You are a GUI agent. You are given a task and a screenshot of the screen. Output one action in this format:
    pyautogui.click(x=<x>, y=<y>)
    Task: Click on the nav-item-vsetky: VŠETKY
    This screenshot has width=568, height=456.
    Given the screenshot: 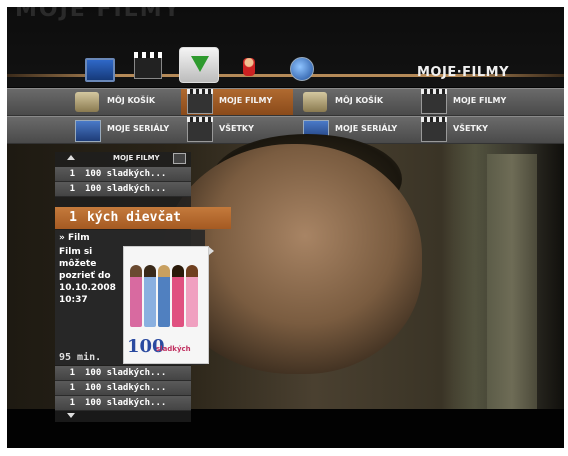 What is the action you would take?
    pyautogui.click(x=471, y=130)
    